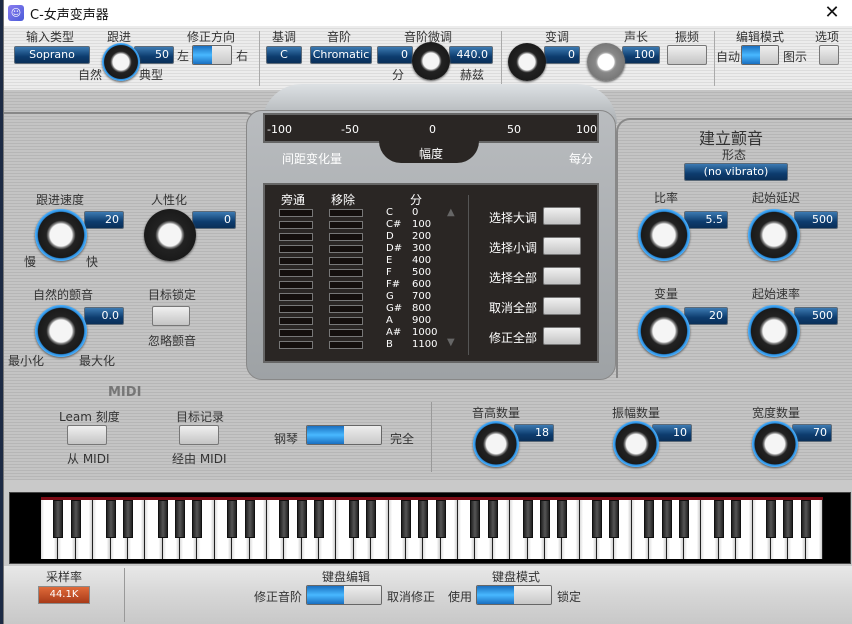  What do you see at coordinates (471, 55) in the screenshot?
I see `scale-detune-hz: 440.0` at bounding box center [471, 55].